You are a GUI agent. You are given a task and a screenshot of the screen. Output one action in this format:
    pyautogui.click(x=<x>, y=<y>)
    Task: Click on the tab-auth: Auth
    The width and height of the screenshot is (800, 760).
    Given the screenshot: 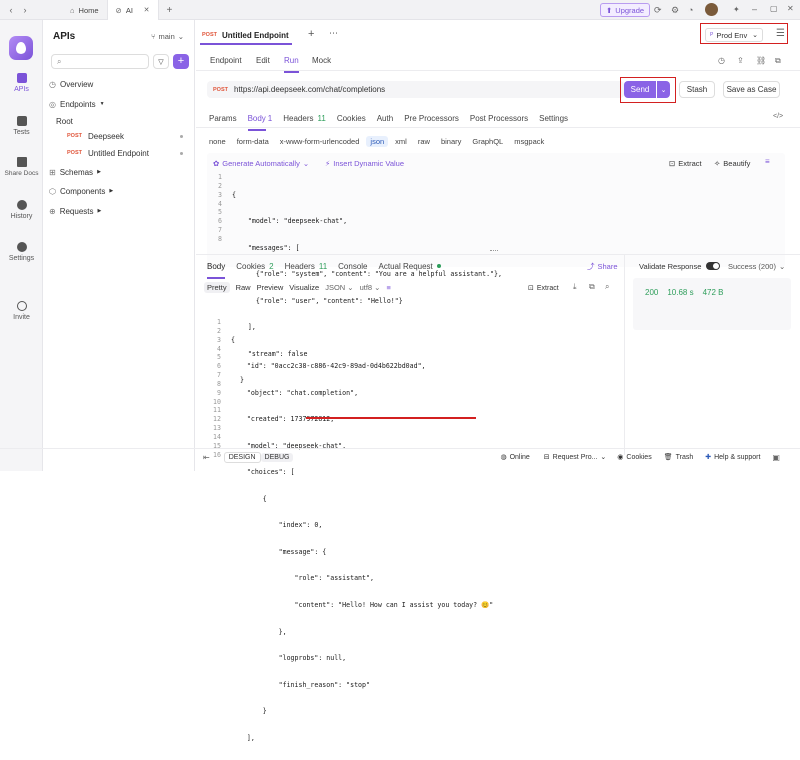 What is the action you would take?
    pyautogui.click(x=385, y=118)
    